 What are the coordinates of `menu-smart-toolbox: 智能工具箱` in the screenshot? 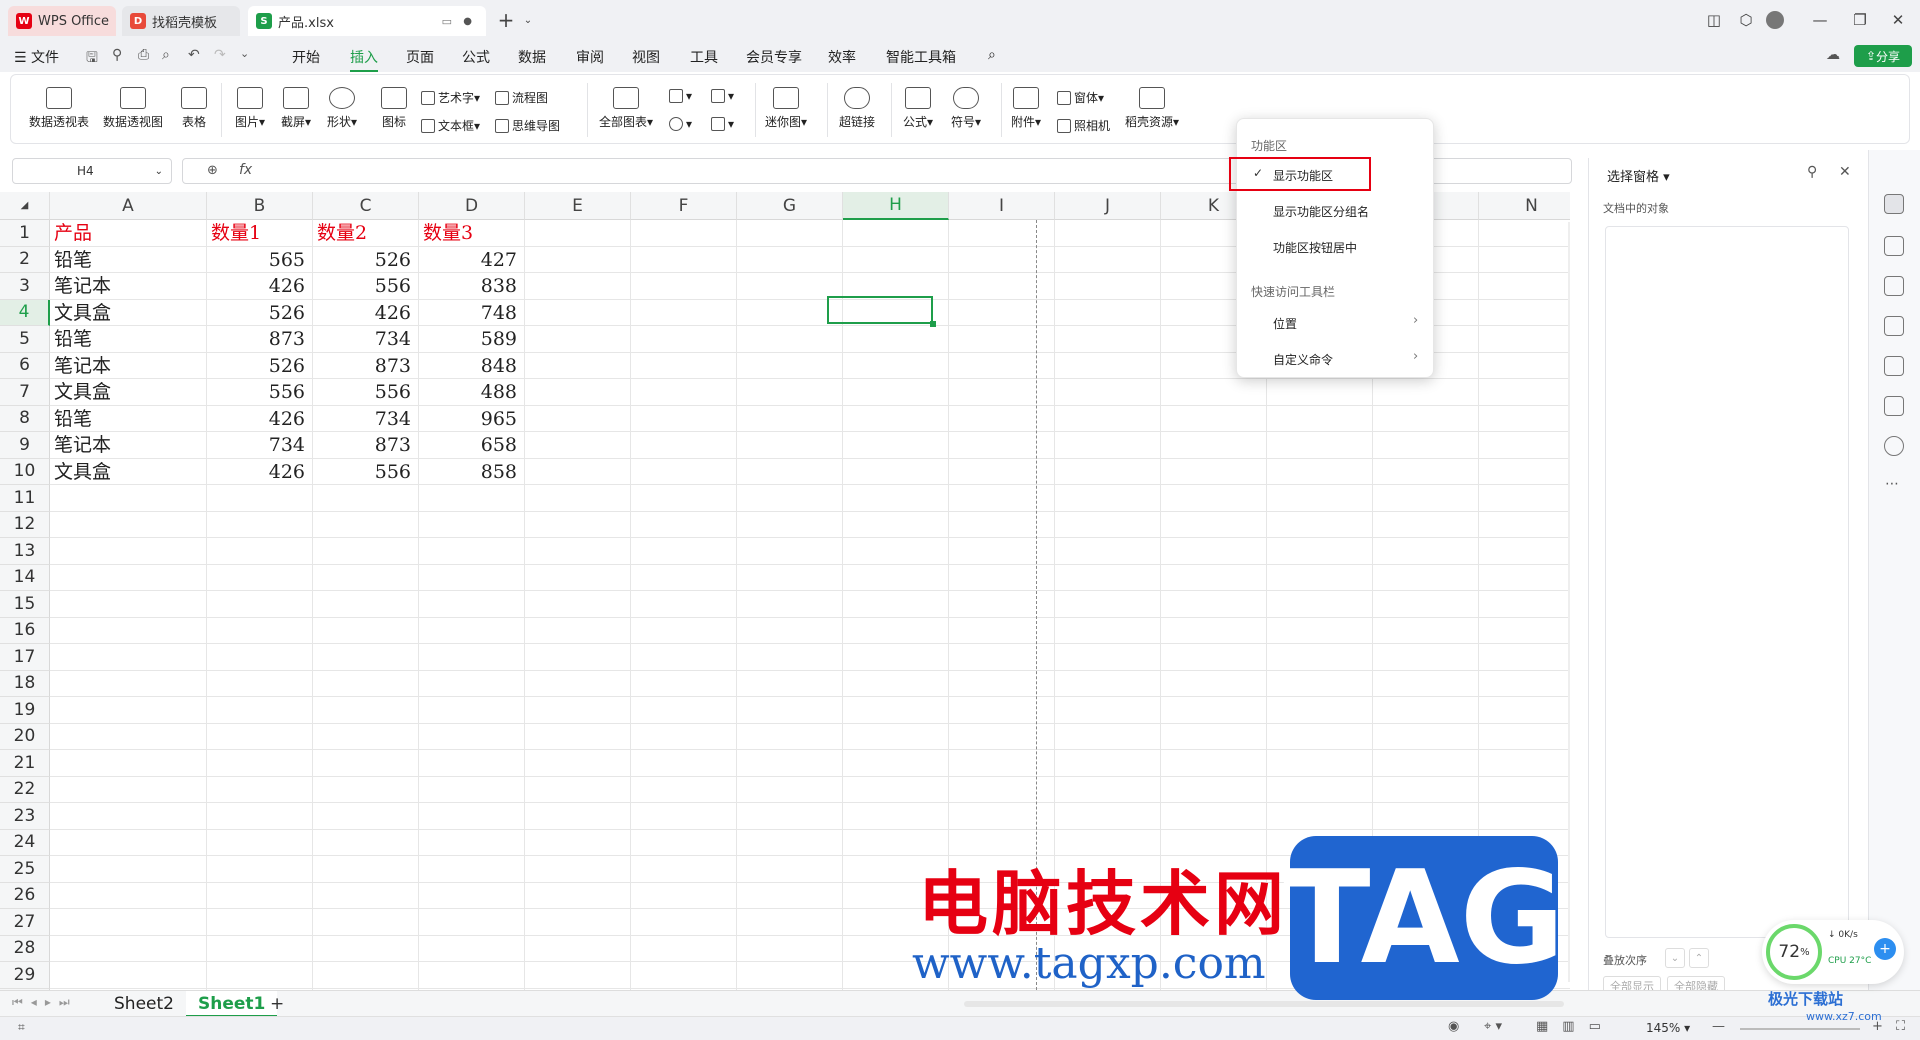 It's located at (921, 57).